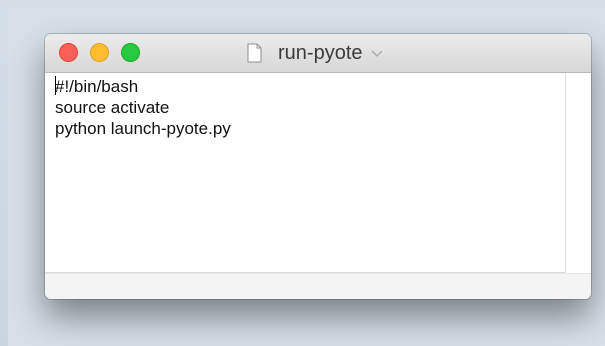 This screenshot has height=346, width=605. Describe the element at coordinates (97, 86) in the screenshot. I see `code-line: #!/bin/bash` at that location.